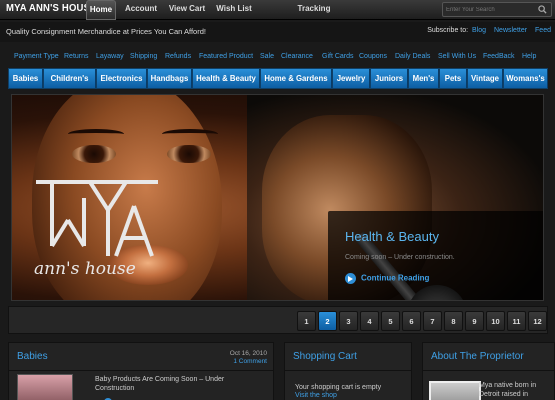  I want to click on category-childrens: Children's, so click(70, 78).